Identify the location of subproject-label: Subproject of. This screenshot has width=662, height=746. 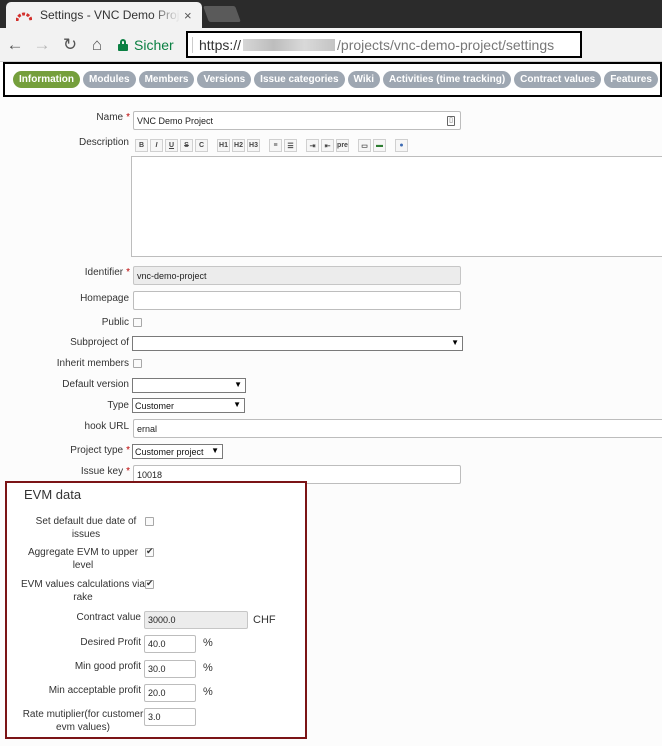
(99, 342).